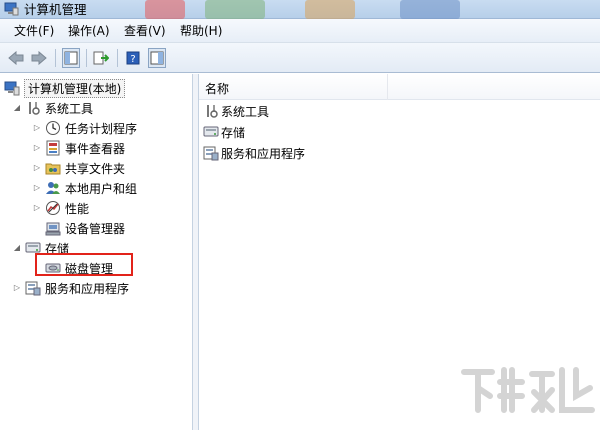  What do you see at coordinates (39, 58) in the screenshot?
I see `forward-icon` at bounding box center [39, 58].